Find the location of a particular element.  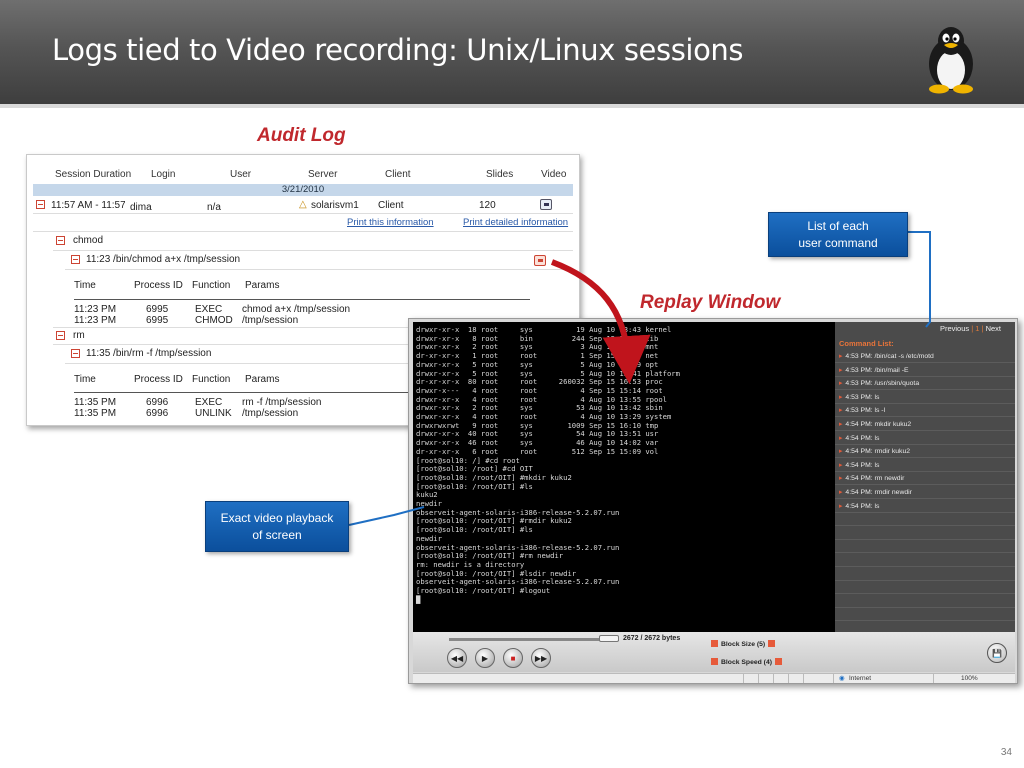

chmod-entry: 11:23 /bin/chmod a+x /tmp/session is located at coordinates (163, 259).